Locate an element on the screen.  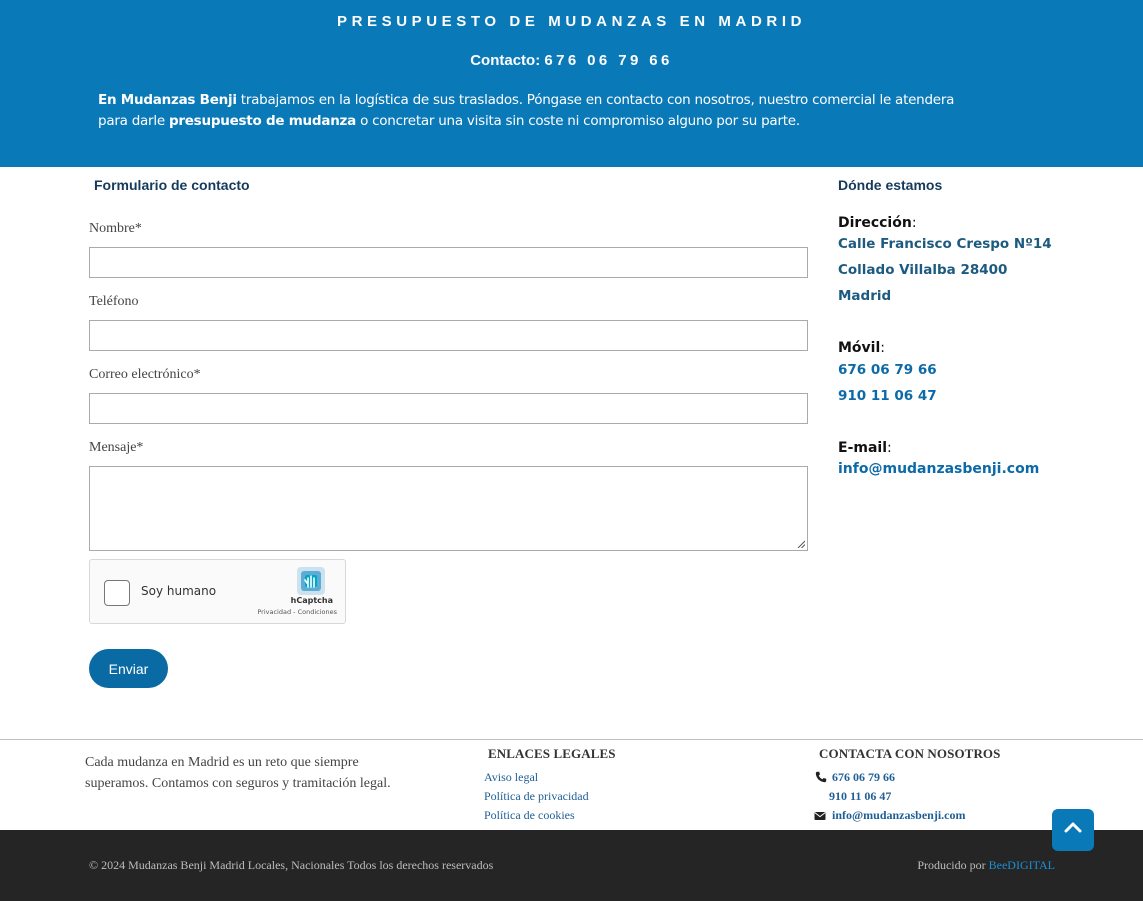
name-input is located at coordinates (448, 262).